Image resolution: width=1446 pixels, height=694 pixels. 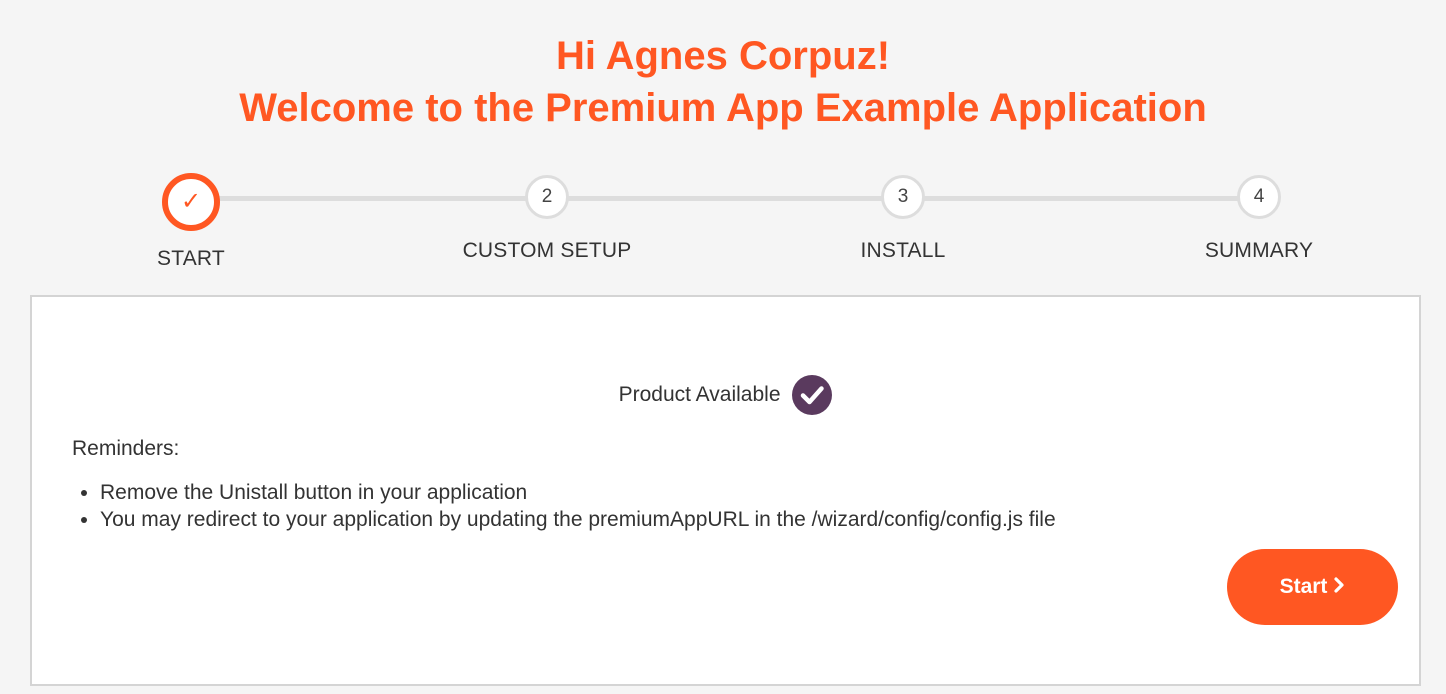 I want to click on step-start-label: START, so click(x=191, y=258).